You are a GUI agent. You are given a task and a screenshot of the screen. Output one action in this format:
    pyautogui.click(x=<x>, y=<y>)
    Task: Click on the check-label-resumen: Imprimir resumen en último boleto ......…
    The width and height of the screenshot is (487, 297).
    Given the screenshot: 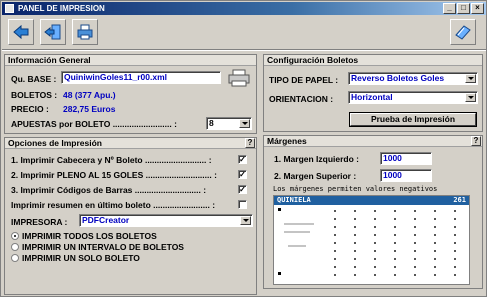 What is the action you would take?
    pyautogui.click(x=113, y=205)
    